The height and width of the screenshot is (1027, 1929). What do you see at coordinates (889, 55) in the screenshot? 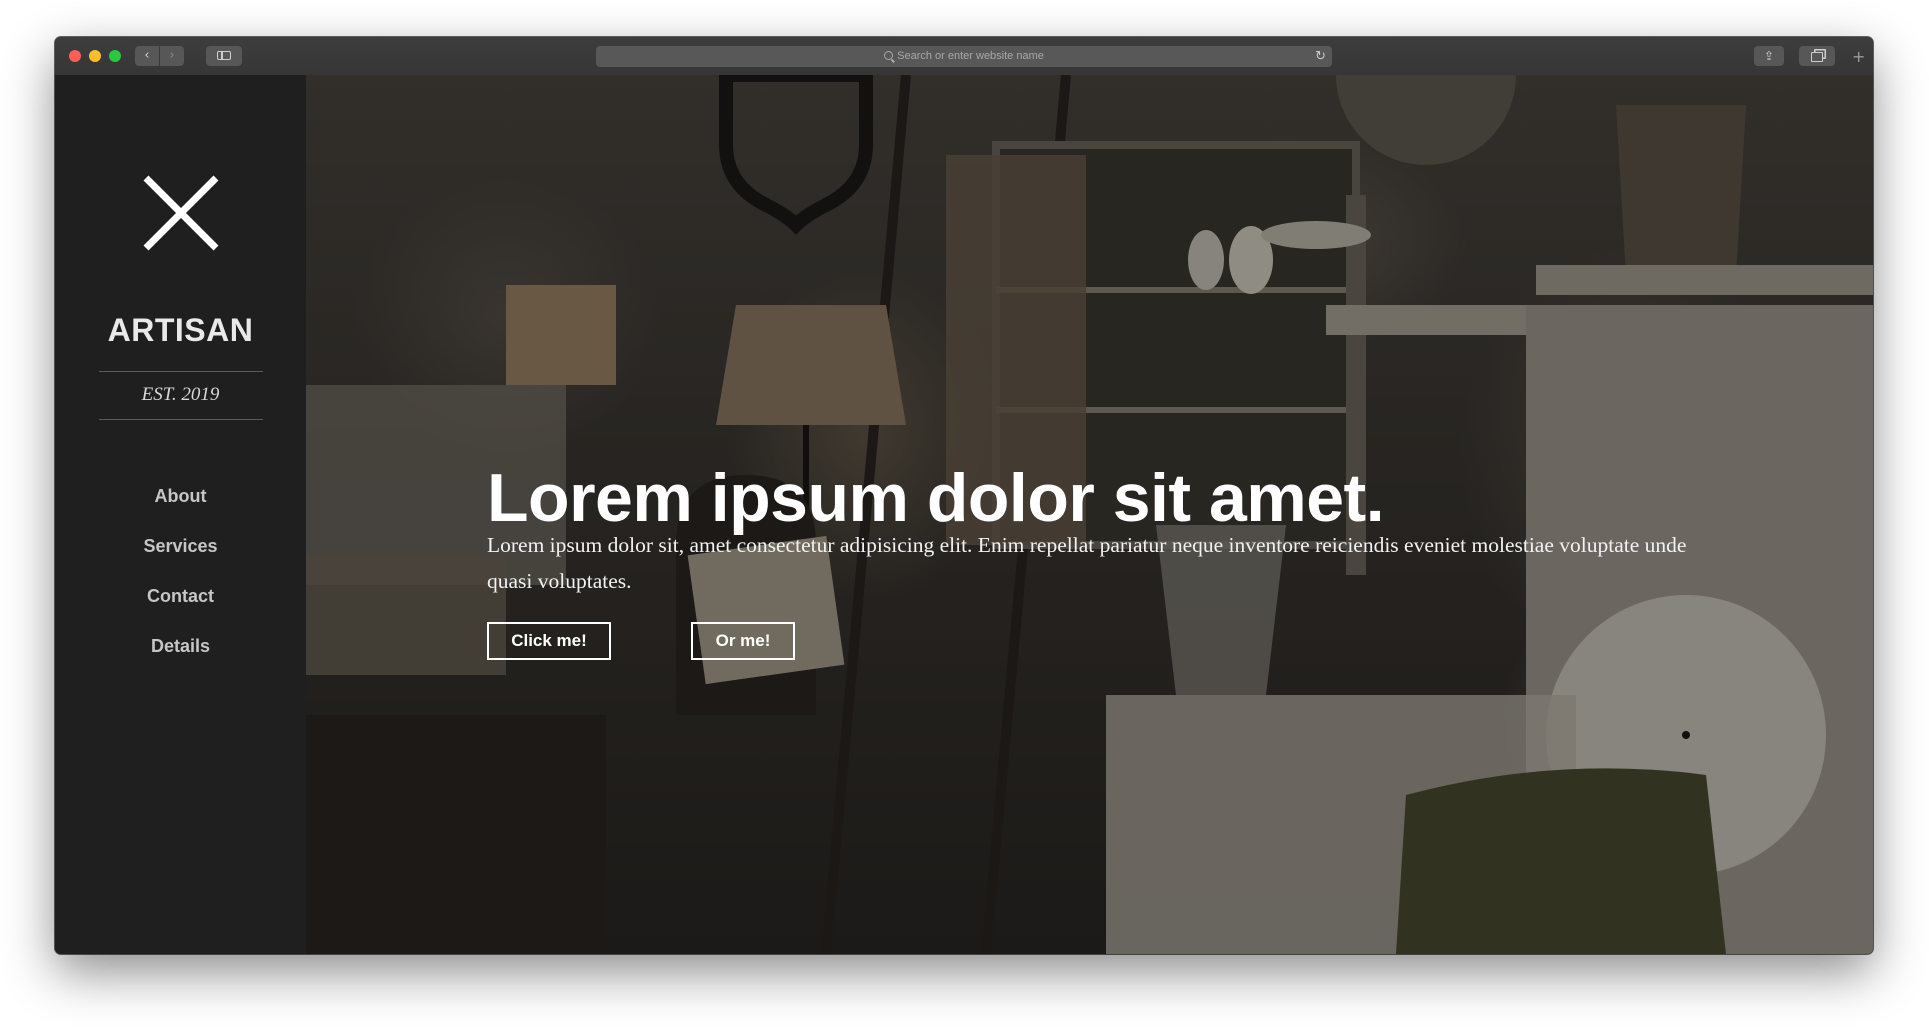
I see `search-icon` at bounding box center [889, 55].